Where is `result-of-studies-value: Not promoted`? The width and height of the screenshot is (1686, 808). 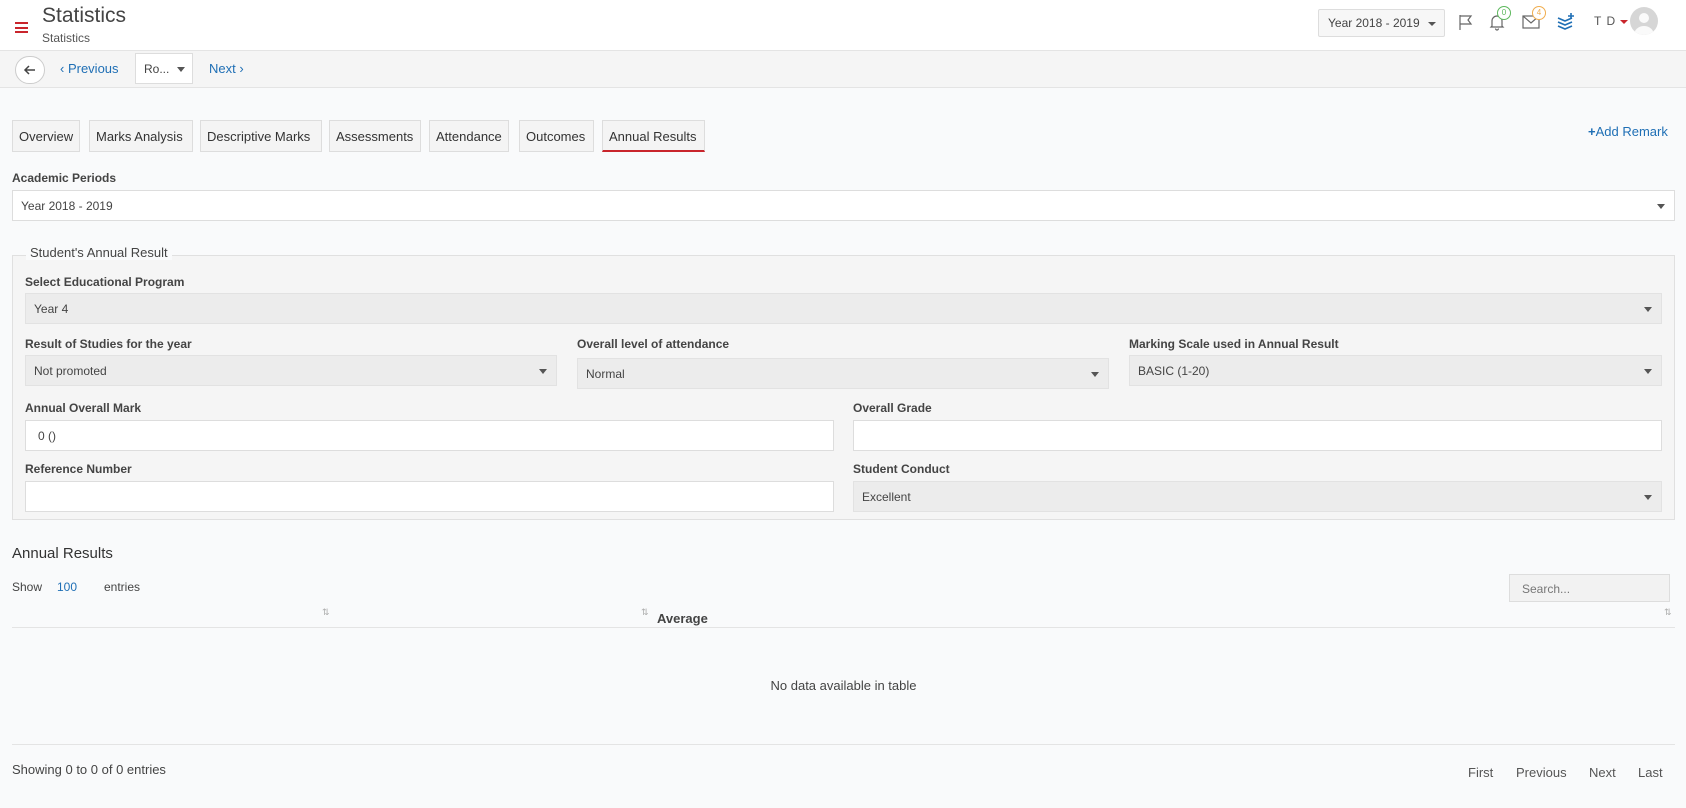
result-of-studies-value: Not promoted is located at coordinates (70, 371).